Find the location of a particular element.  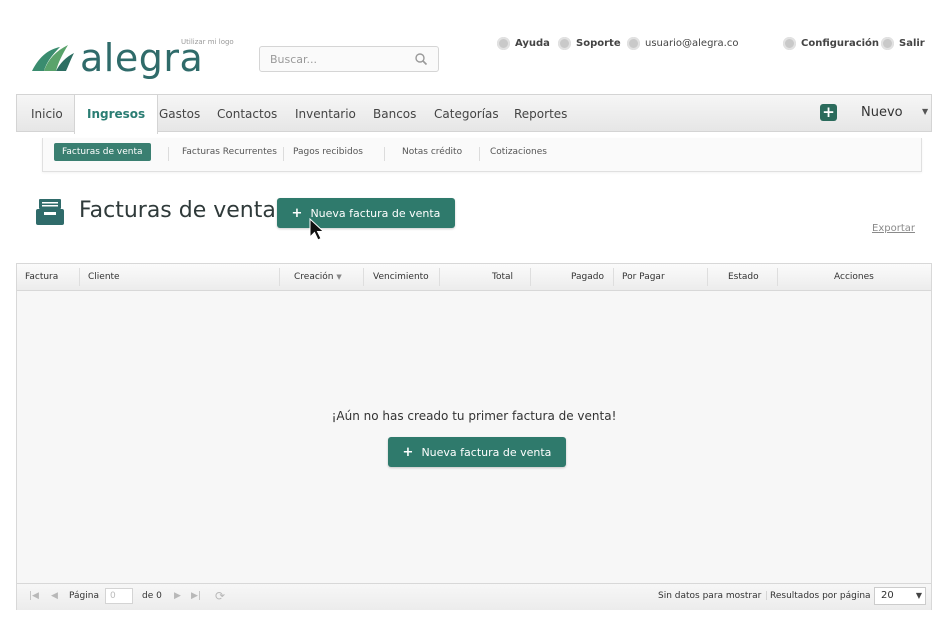

empty-state-new-invoice-button: + Nueva factura de venta is located at coordinates (477, 452).